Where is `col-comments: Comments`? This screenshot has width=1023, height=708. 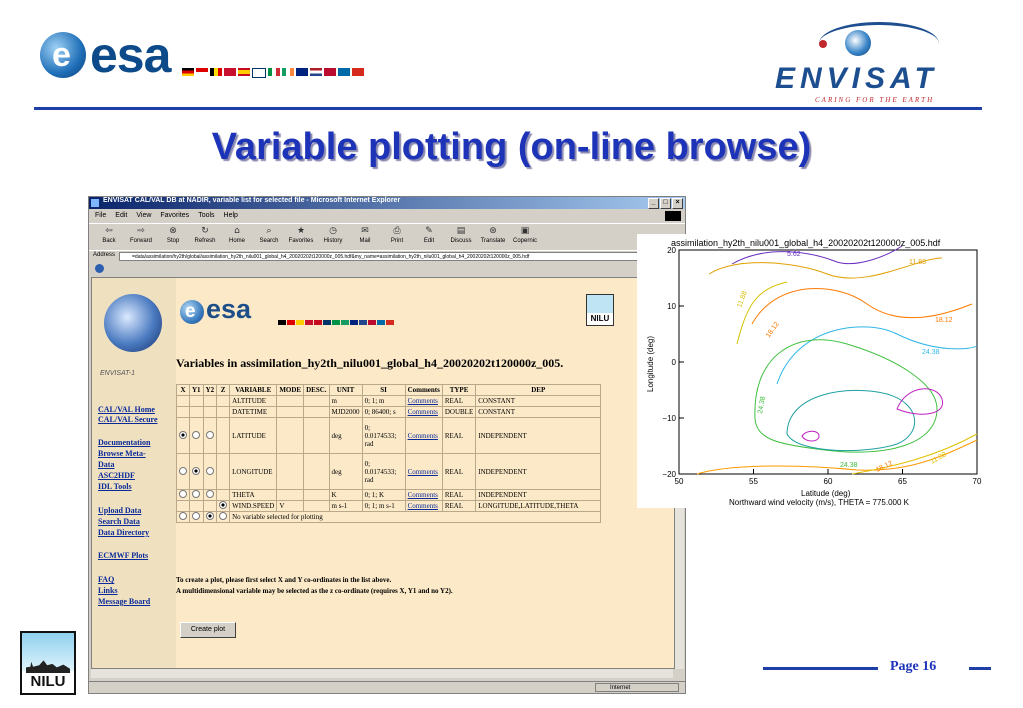
col-comments: Comments is located at coordinates (423, 390).